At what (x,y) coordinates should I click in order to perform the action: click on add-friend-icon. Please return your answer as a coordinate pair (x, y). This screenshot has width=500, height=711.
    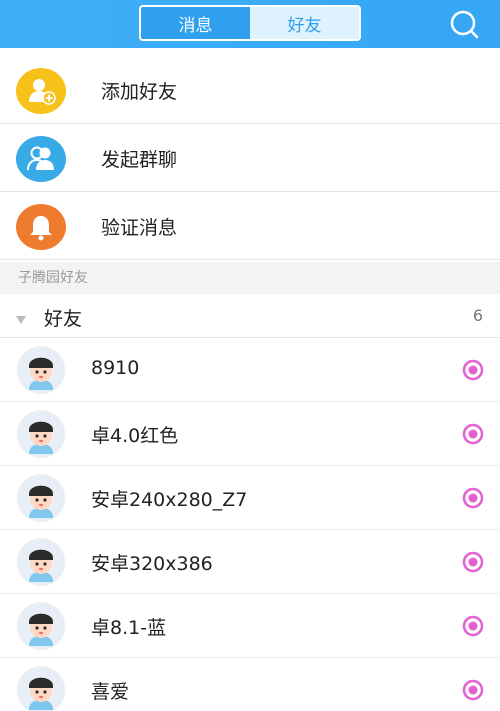
    Looking at the image, I should click on (41, 91).